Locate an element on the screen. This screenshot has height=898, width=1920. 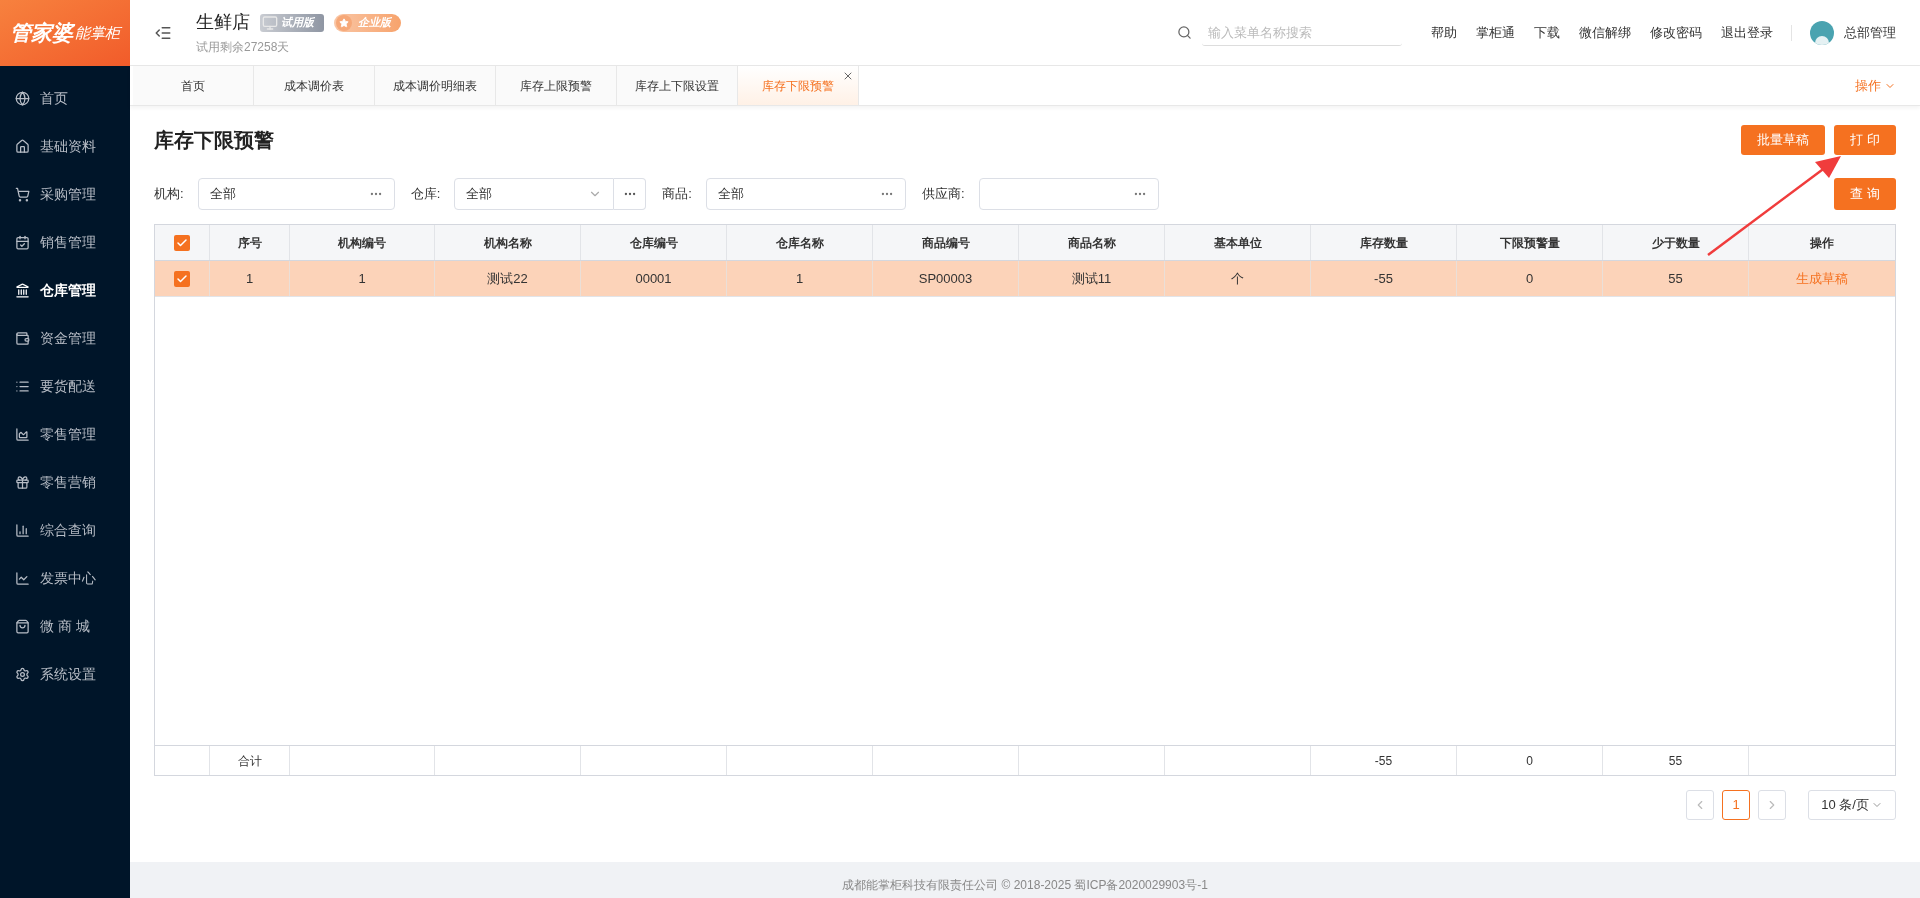
sidebar-item: 销售管理 is located at coordinates (65, 242).